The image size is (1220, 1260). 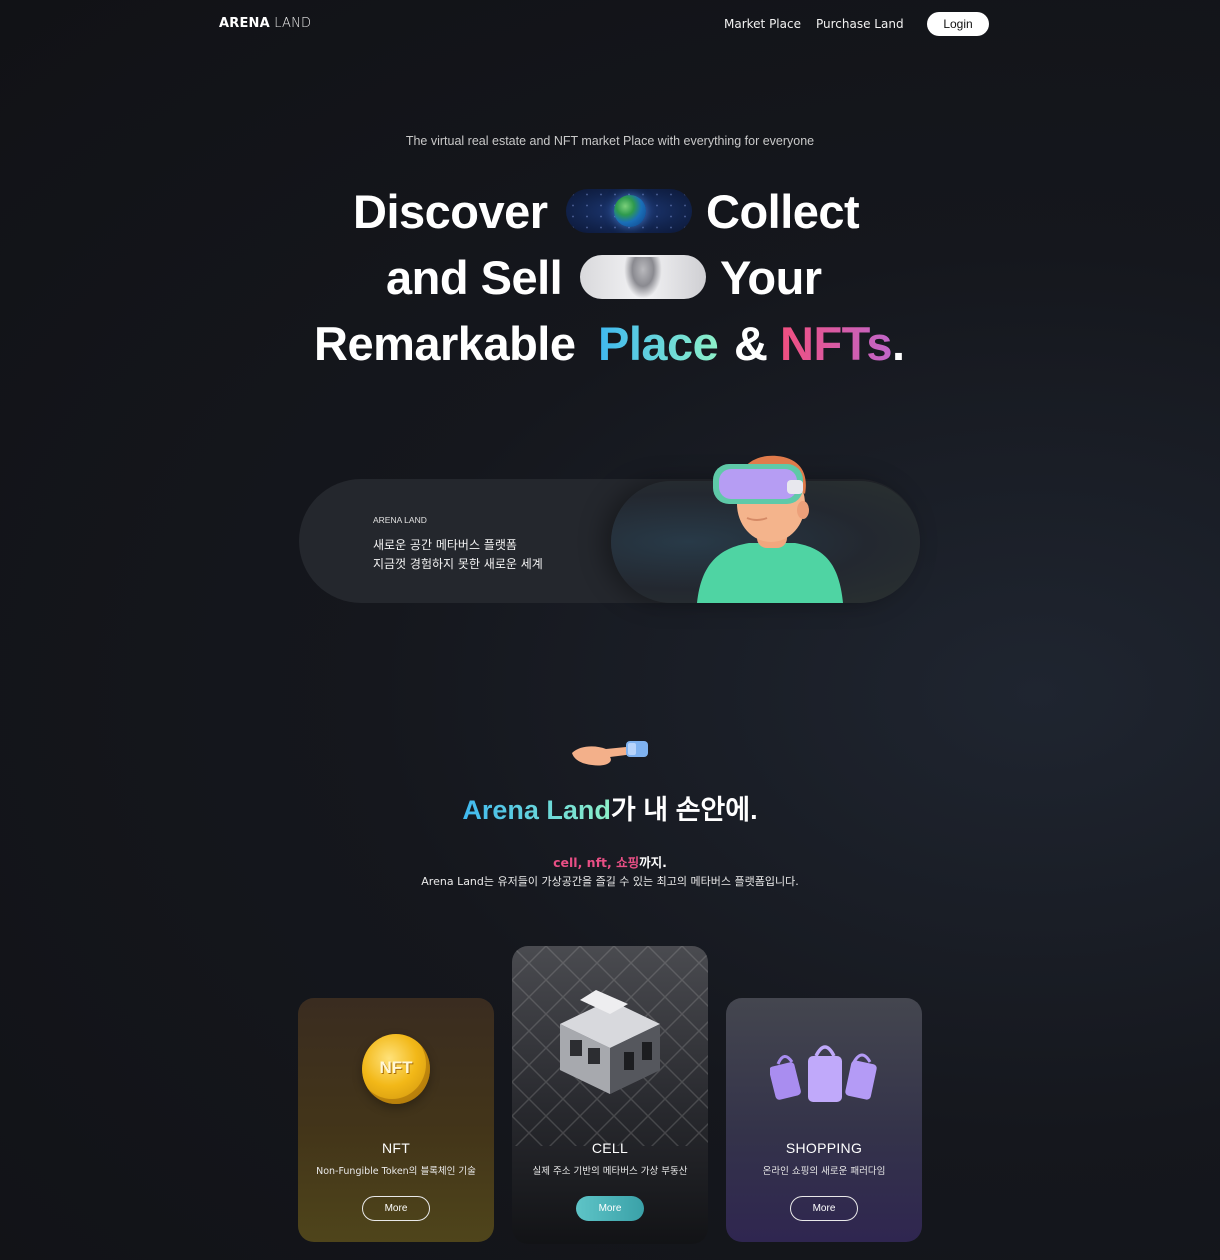 What do you see at coordinates (762, 24) in the screenshot?
I see `nav-link-market-place: Market Place` at bounding box center [762, 24].